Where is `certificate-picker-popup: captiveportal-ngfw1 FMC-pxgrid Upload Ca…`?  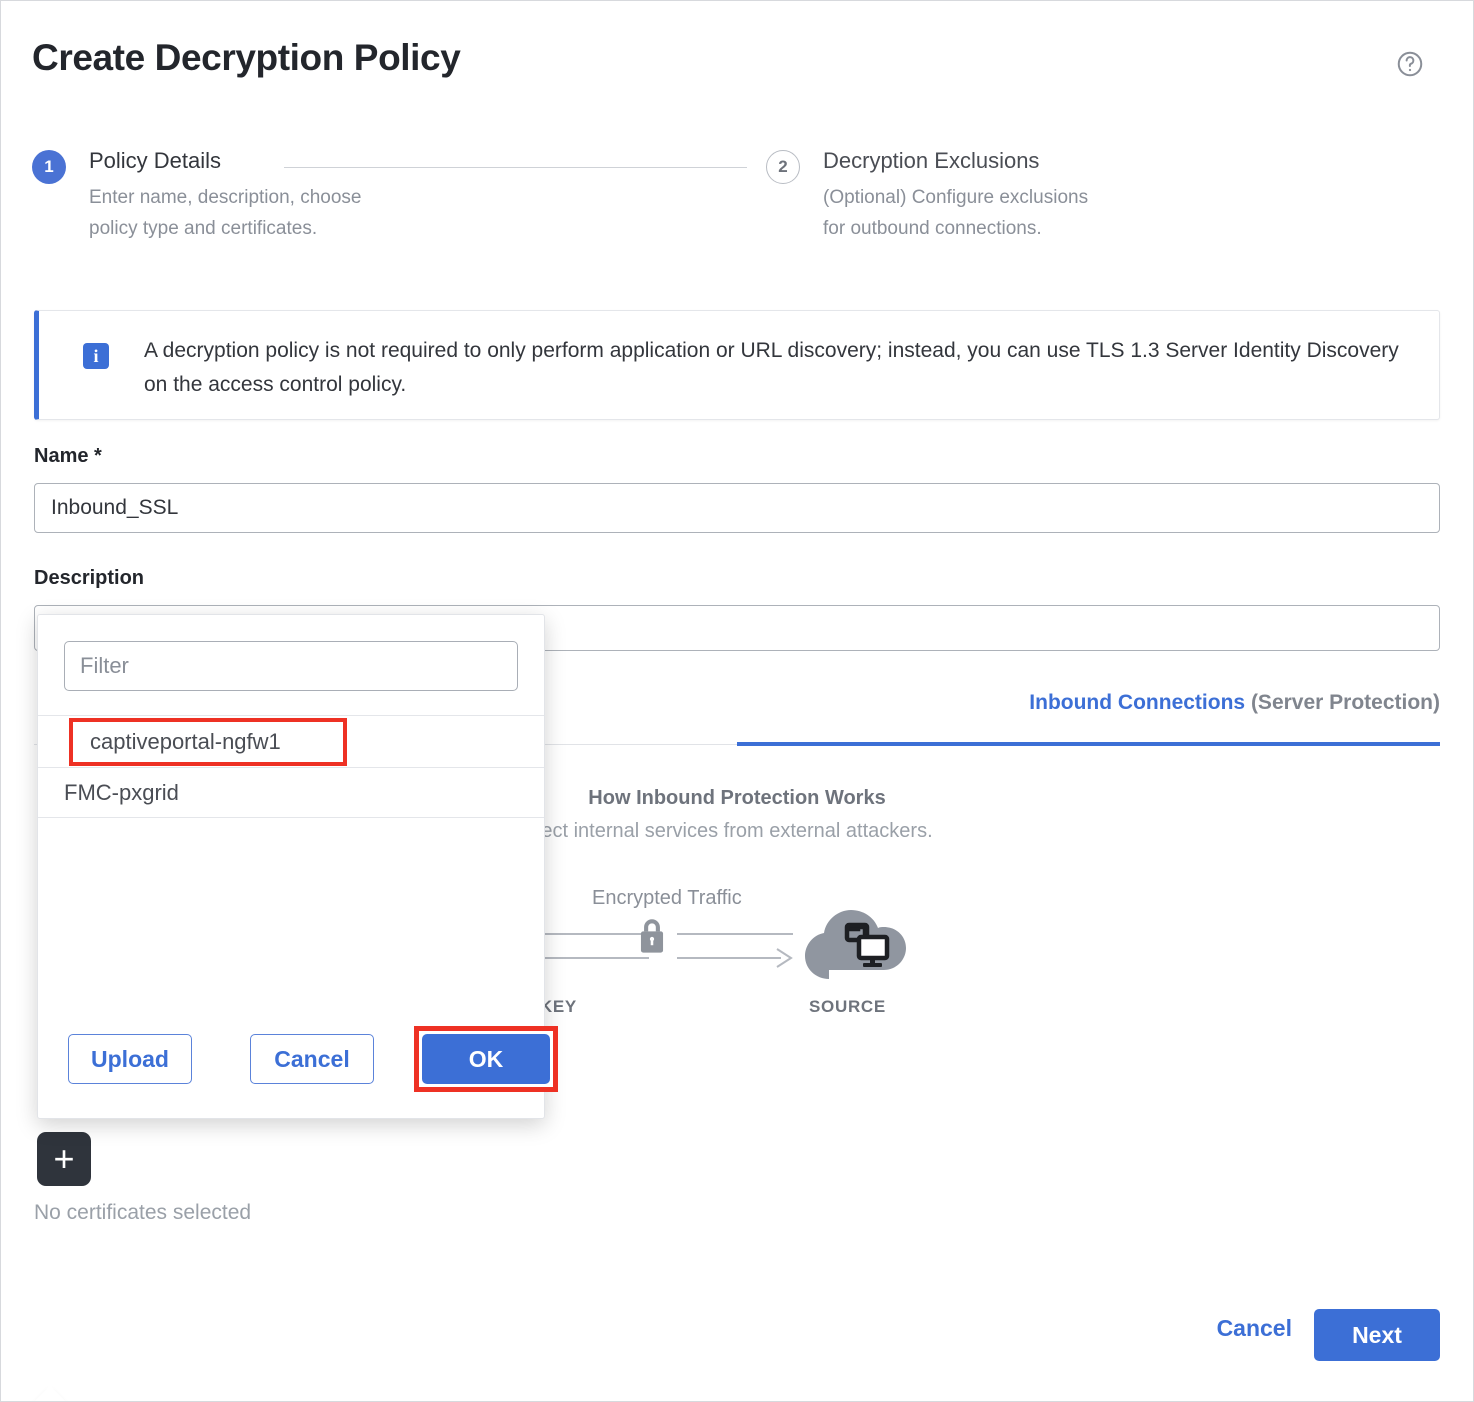
certificate-picker-popup: captiveportal-ngfw1 FMC-pxgrid Upload Ca… is located at coordinates (297, 866).